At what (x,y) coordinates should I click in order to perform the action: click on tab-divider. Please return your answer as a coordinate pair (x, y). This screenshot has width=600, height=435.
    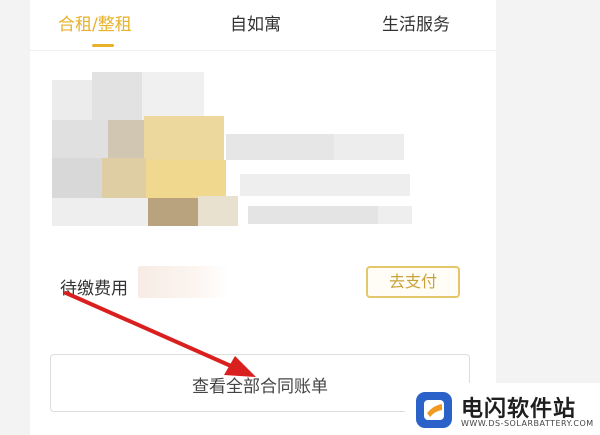
    Looking at the image, I should click on (263, 50).